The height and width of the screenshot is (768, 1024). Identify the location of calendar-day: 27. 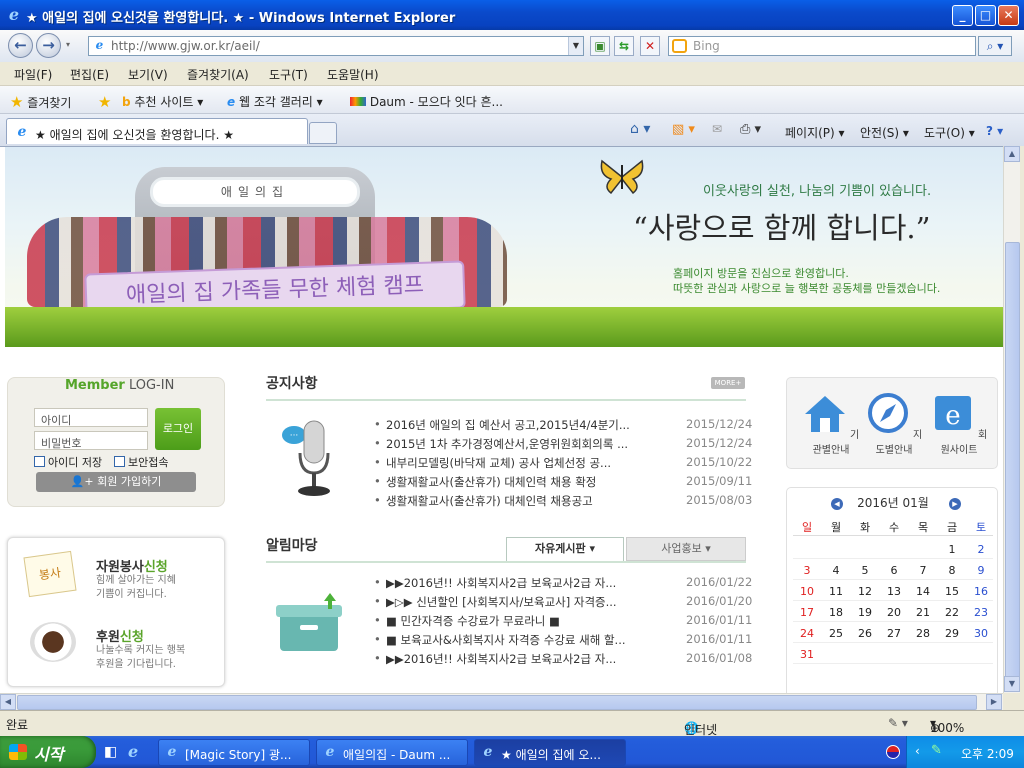
(894, 633).